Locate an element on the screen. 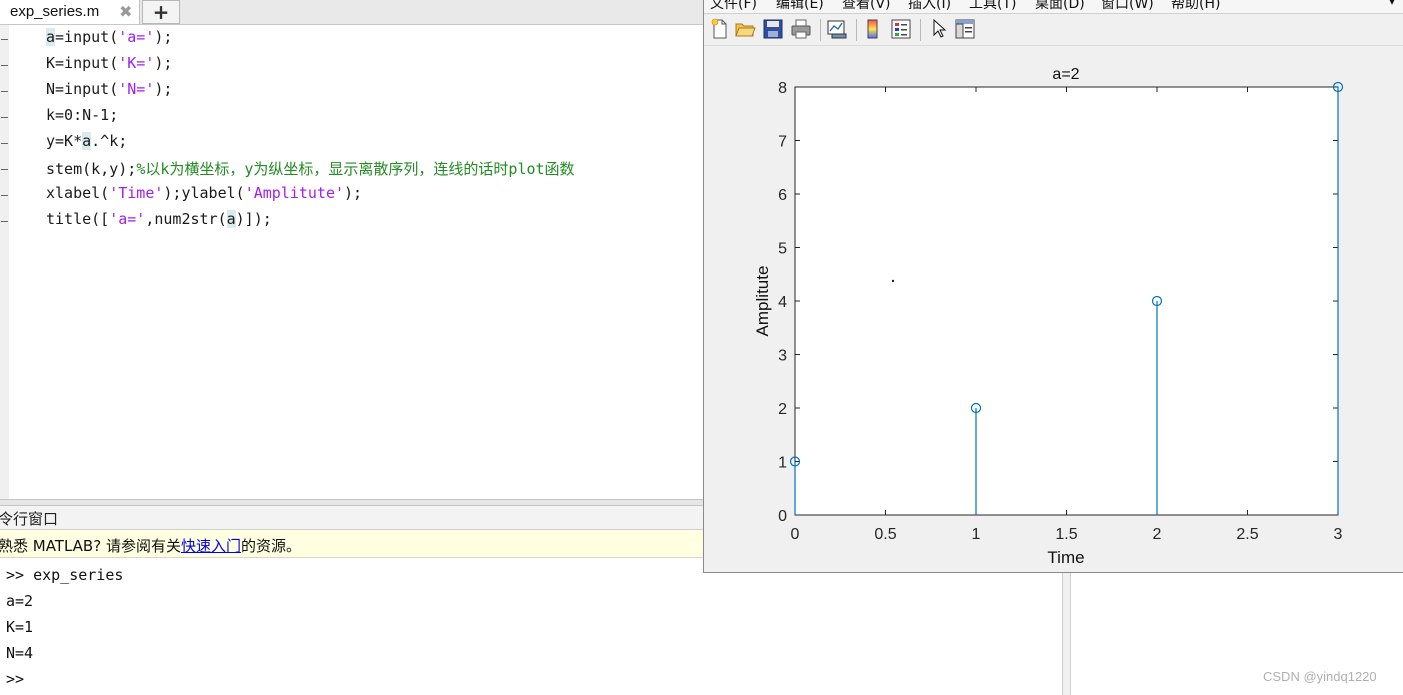 Image resolution: width=1403 pixels, height=695 pixels. code-token: 'Time' is located at coordinates (136, 193).